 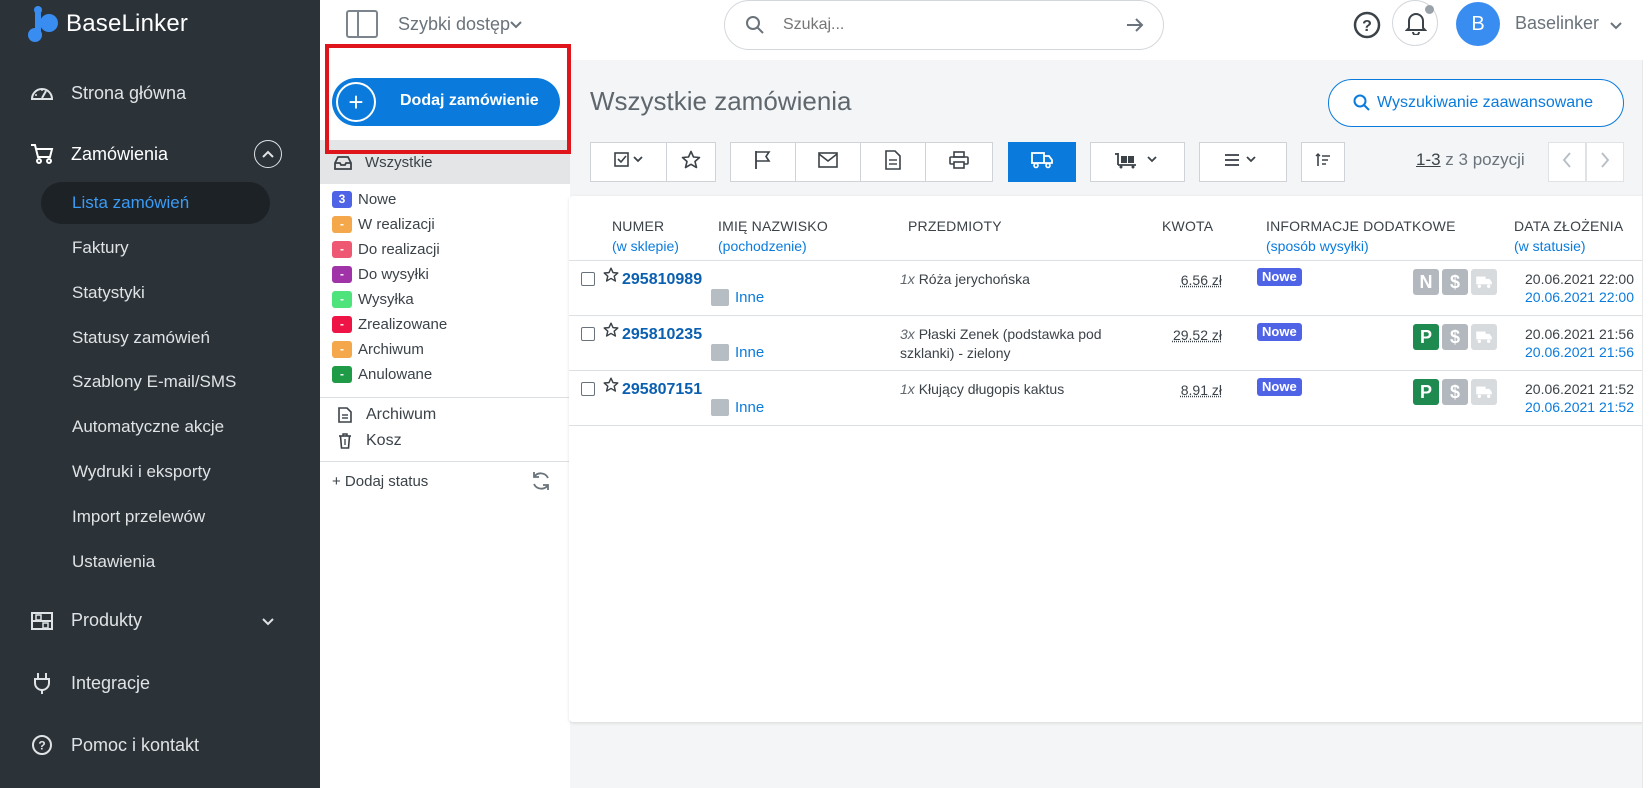 I want to click on status-item-new: 3 Nowe, so click(x=364, y=199).